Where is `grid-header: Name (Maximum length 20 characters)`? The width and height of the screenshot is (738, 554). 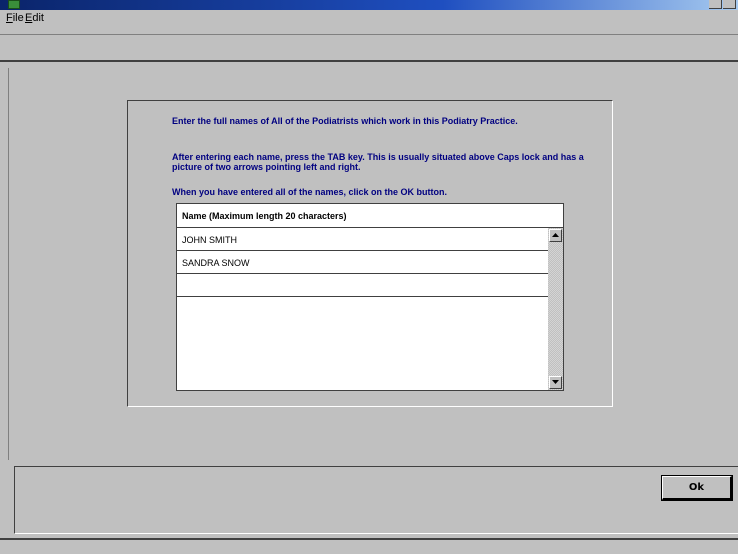 grid-header: Name (Maximum length 20 characters) is located at coordinates (370, 216).